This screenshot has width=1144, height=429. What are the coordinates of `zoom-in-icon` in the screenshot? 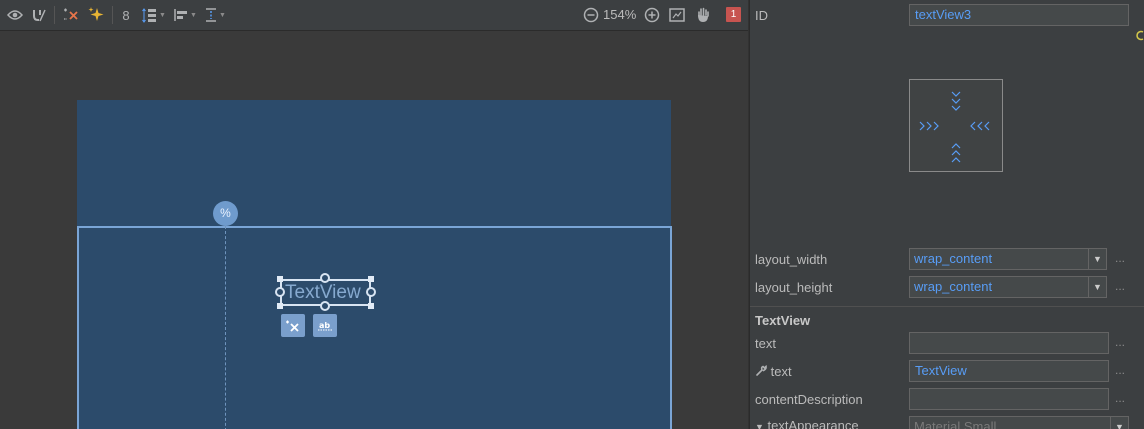 It's located at (652, 15).